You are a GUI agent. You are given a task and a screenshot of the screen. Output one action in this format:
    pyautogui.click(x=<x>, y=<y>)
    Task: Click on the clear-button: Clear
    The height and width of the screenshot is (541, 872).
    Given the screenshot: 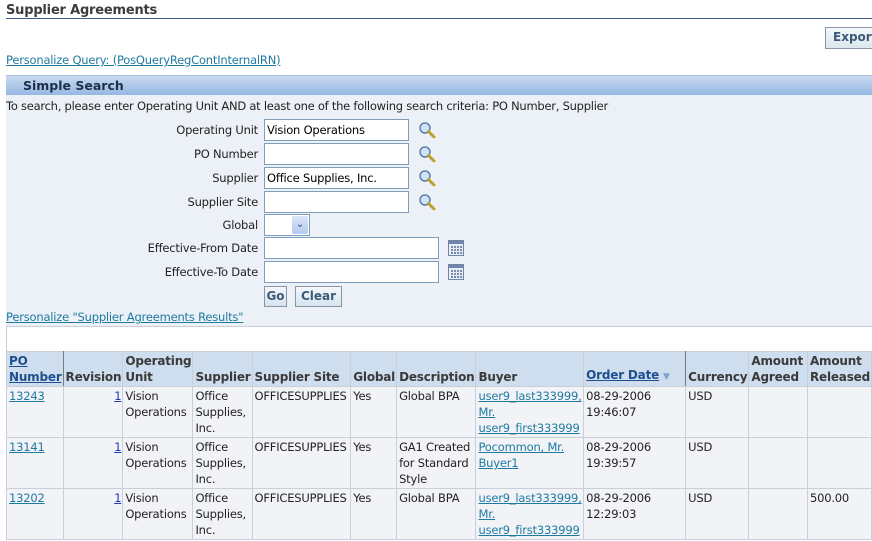 What is the action you would take?
    pyautogui.click(x=318, y=296)
    